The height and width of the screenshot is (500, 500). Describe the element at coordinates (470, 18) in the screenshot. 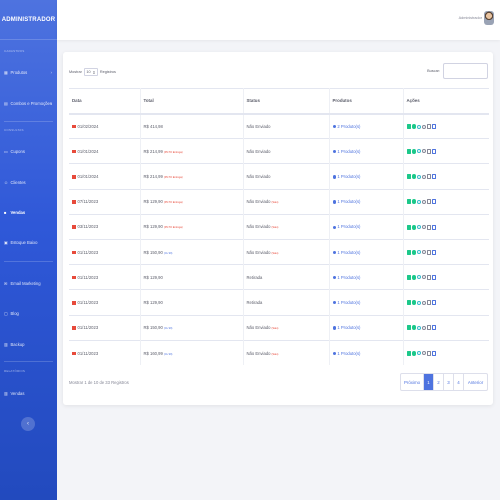

I see `user-name: Administrador` at that location.